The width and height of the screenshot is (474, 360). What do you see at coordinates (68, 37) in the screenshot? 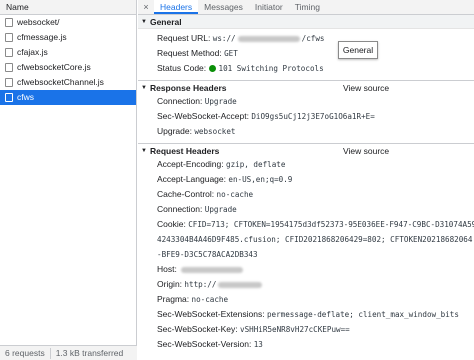
I see `request-row-cfmessage: cfmessage.js` at bounding box center [68, 37].